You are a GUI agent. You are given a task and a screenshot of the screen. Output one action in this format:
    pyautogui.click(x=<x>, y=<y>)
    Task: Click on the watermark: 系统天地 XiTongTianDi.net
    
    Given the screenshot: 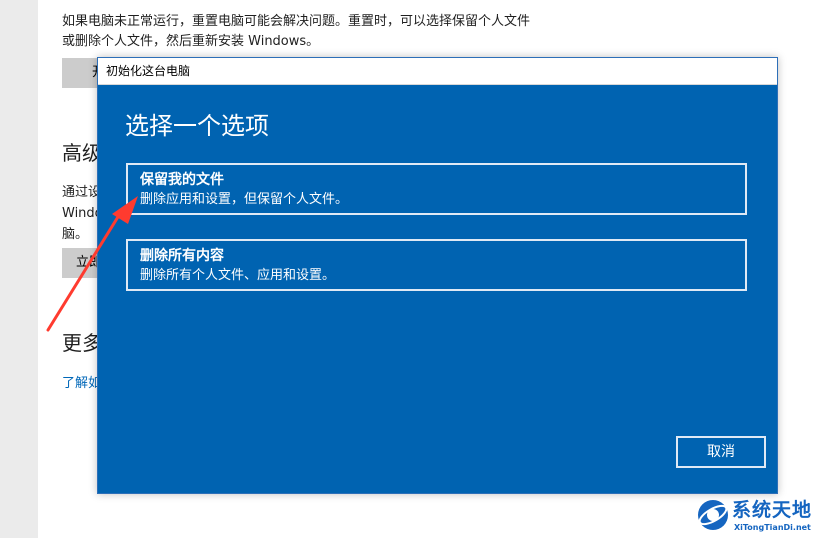 What is the action you would take?
    pyautogui.click(x=755, y=516)
    